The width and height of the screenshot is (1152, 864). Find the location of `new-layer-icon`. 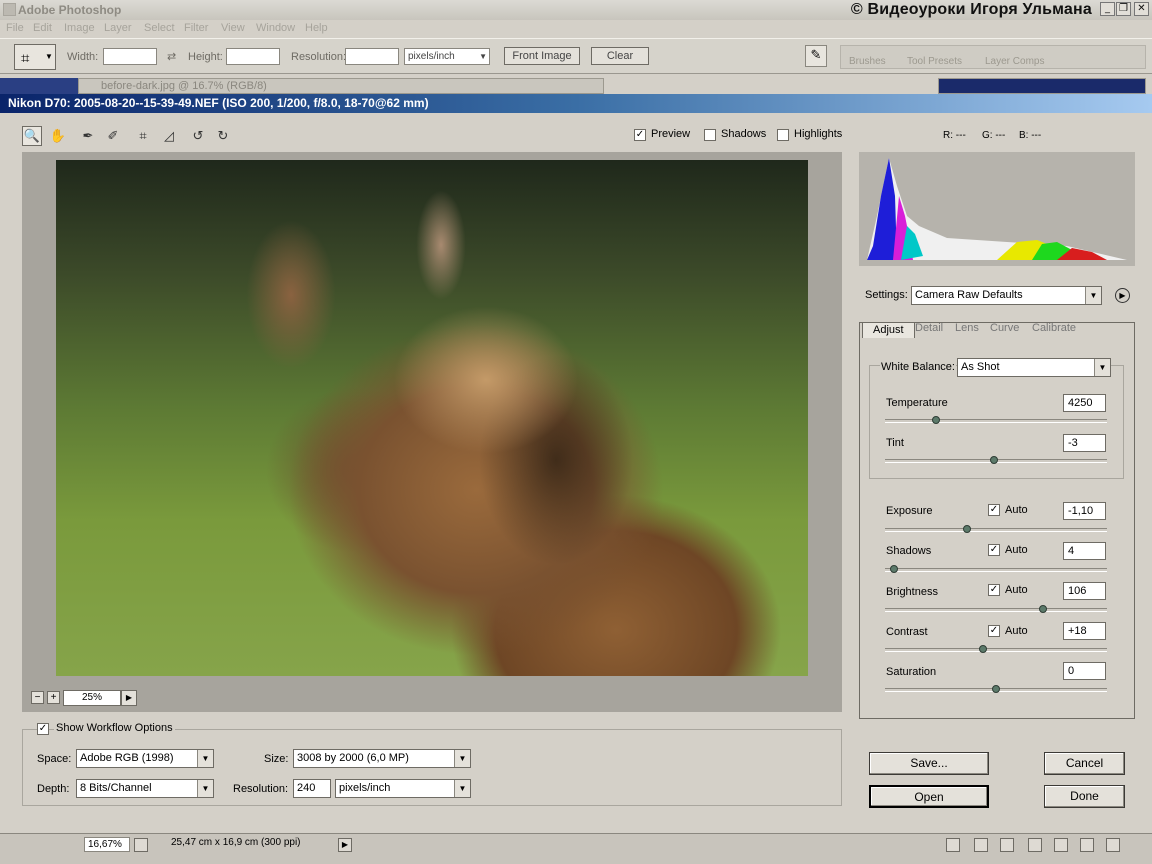

new-layer-icon is located at coordinates (1087, 845).